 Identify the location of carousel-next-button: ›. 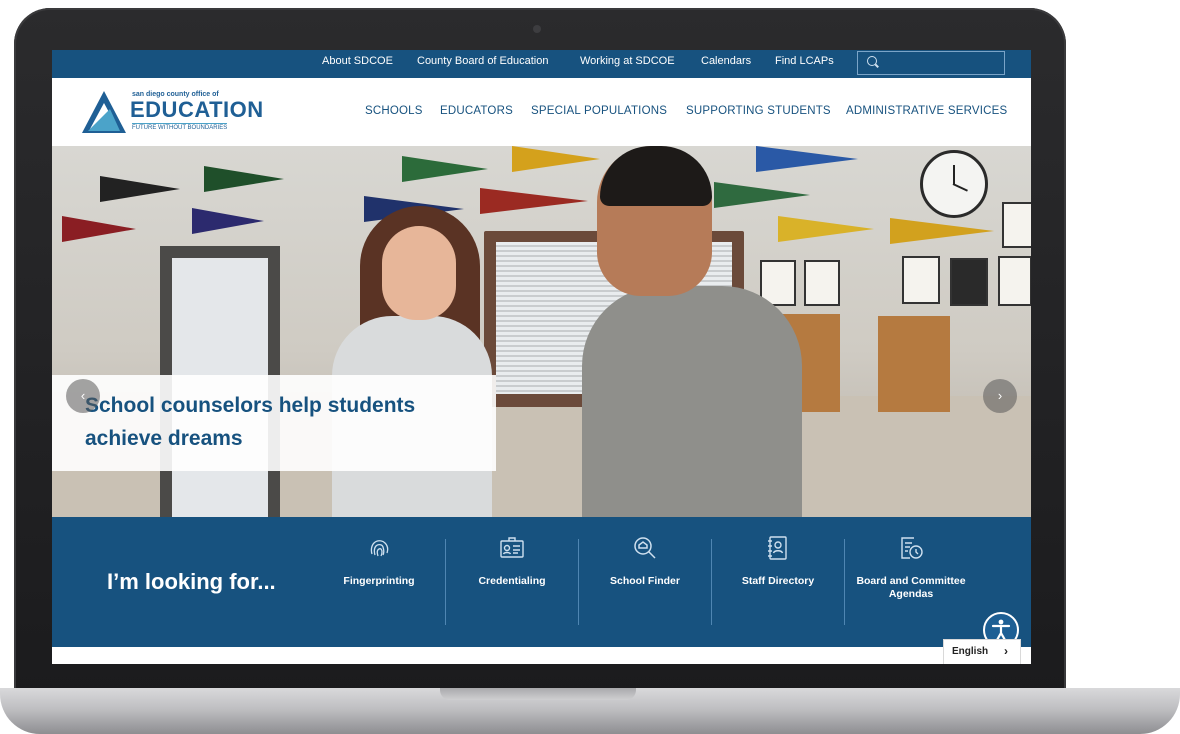
(1000, 396).